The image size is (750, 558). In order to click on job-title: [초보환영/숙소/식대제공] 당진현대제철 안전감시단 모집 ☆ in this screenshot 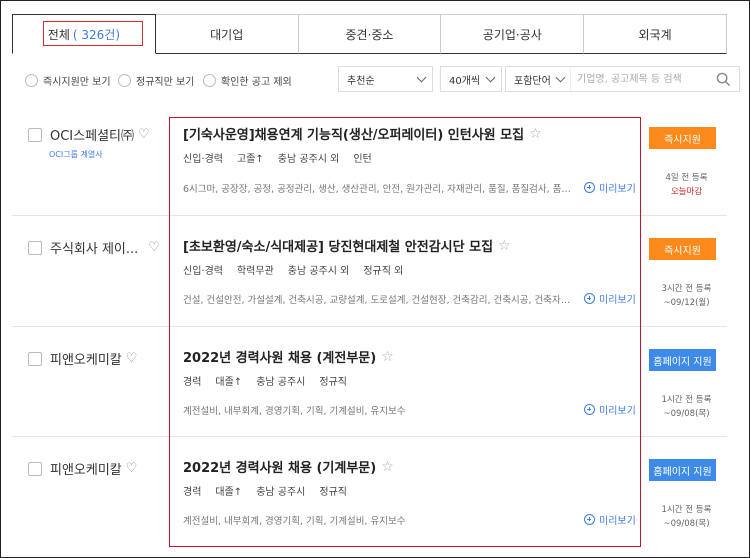, I will do `click(347, 246)`.